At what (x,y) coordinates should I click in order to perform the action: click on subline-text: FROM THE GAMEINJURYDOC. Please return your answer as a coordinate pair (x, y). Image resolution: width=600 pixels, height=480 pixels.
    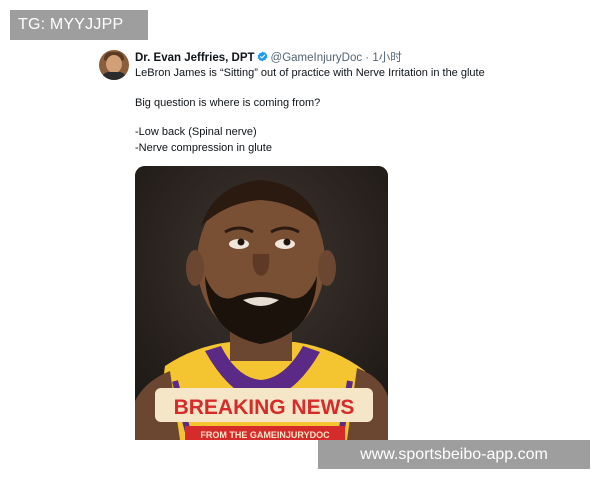
    Looking at the image, I should click on (265, 435).